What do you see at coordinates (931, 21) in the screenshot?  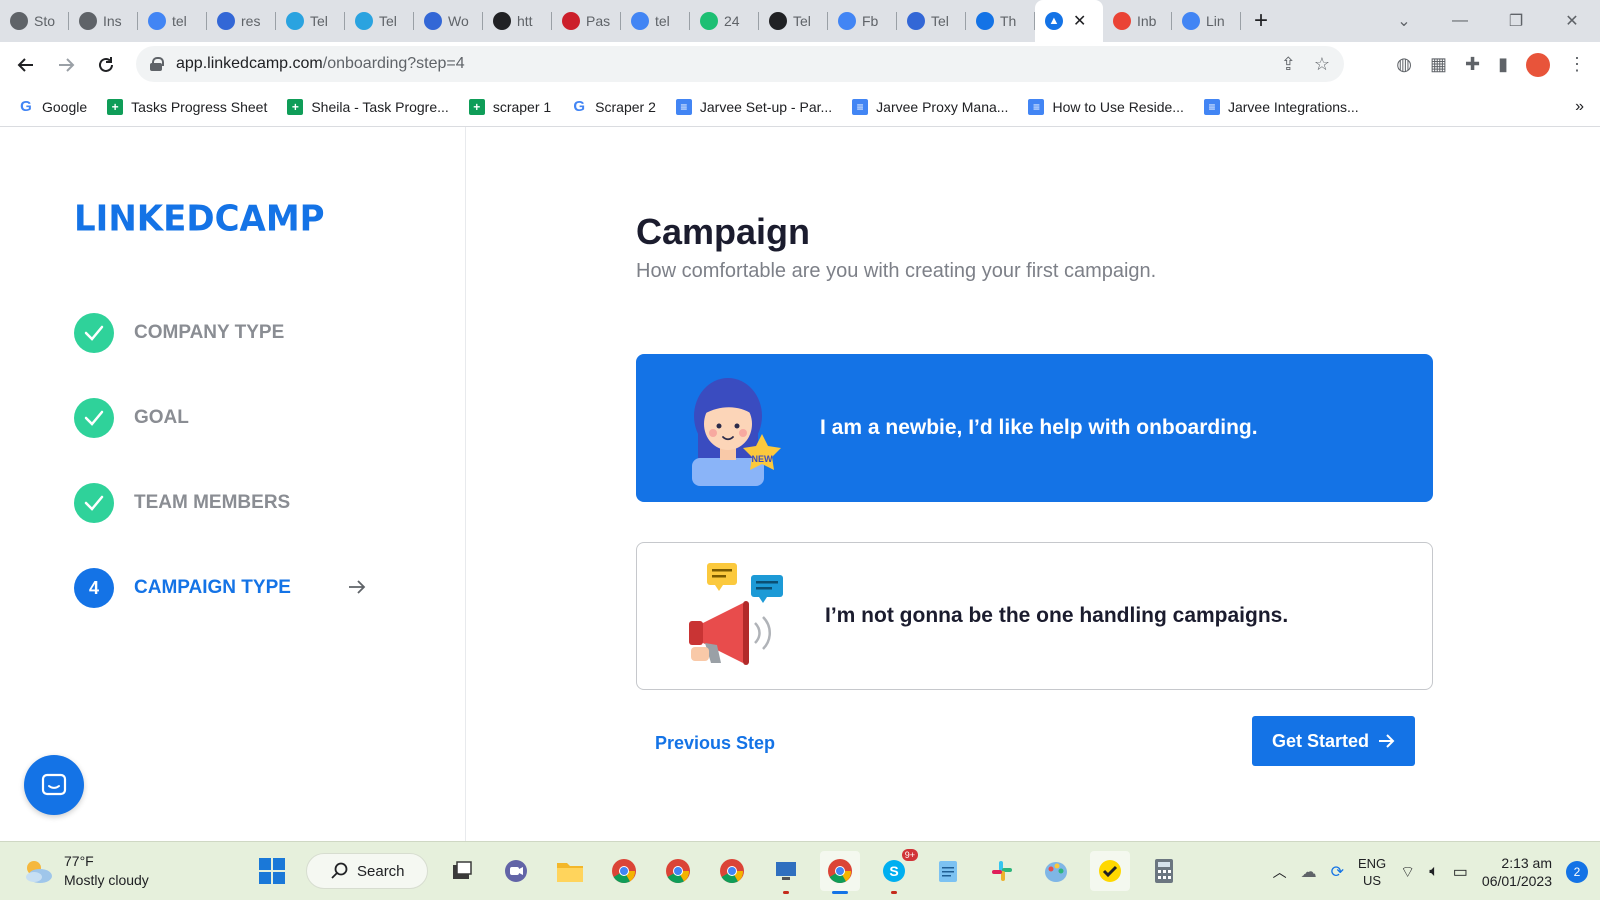 I see `browser-tab-13: Tel` at bounding box center [931, 21].